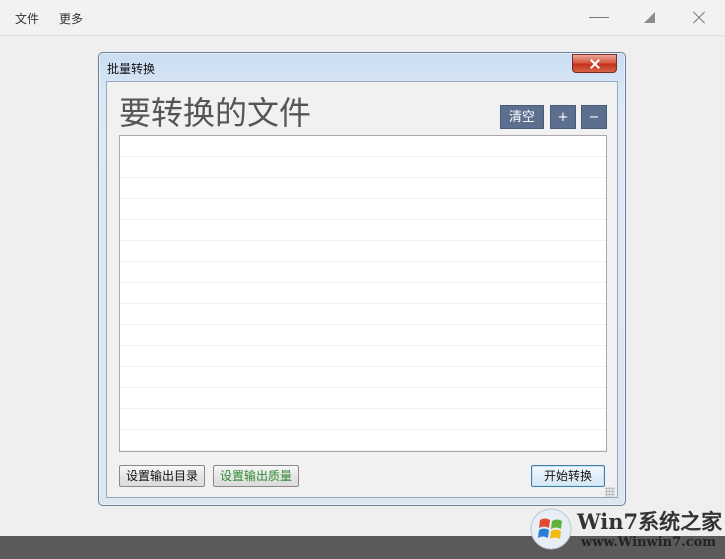 Image resolution: width=725 pixels, height=559 pixels. What do you see at coordinates (162, 476) in the screenshot?
I see `set-output-dir-button: 设置输出目录` at bounding box center [162, 476].